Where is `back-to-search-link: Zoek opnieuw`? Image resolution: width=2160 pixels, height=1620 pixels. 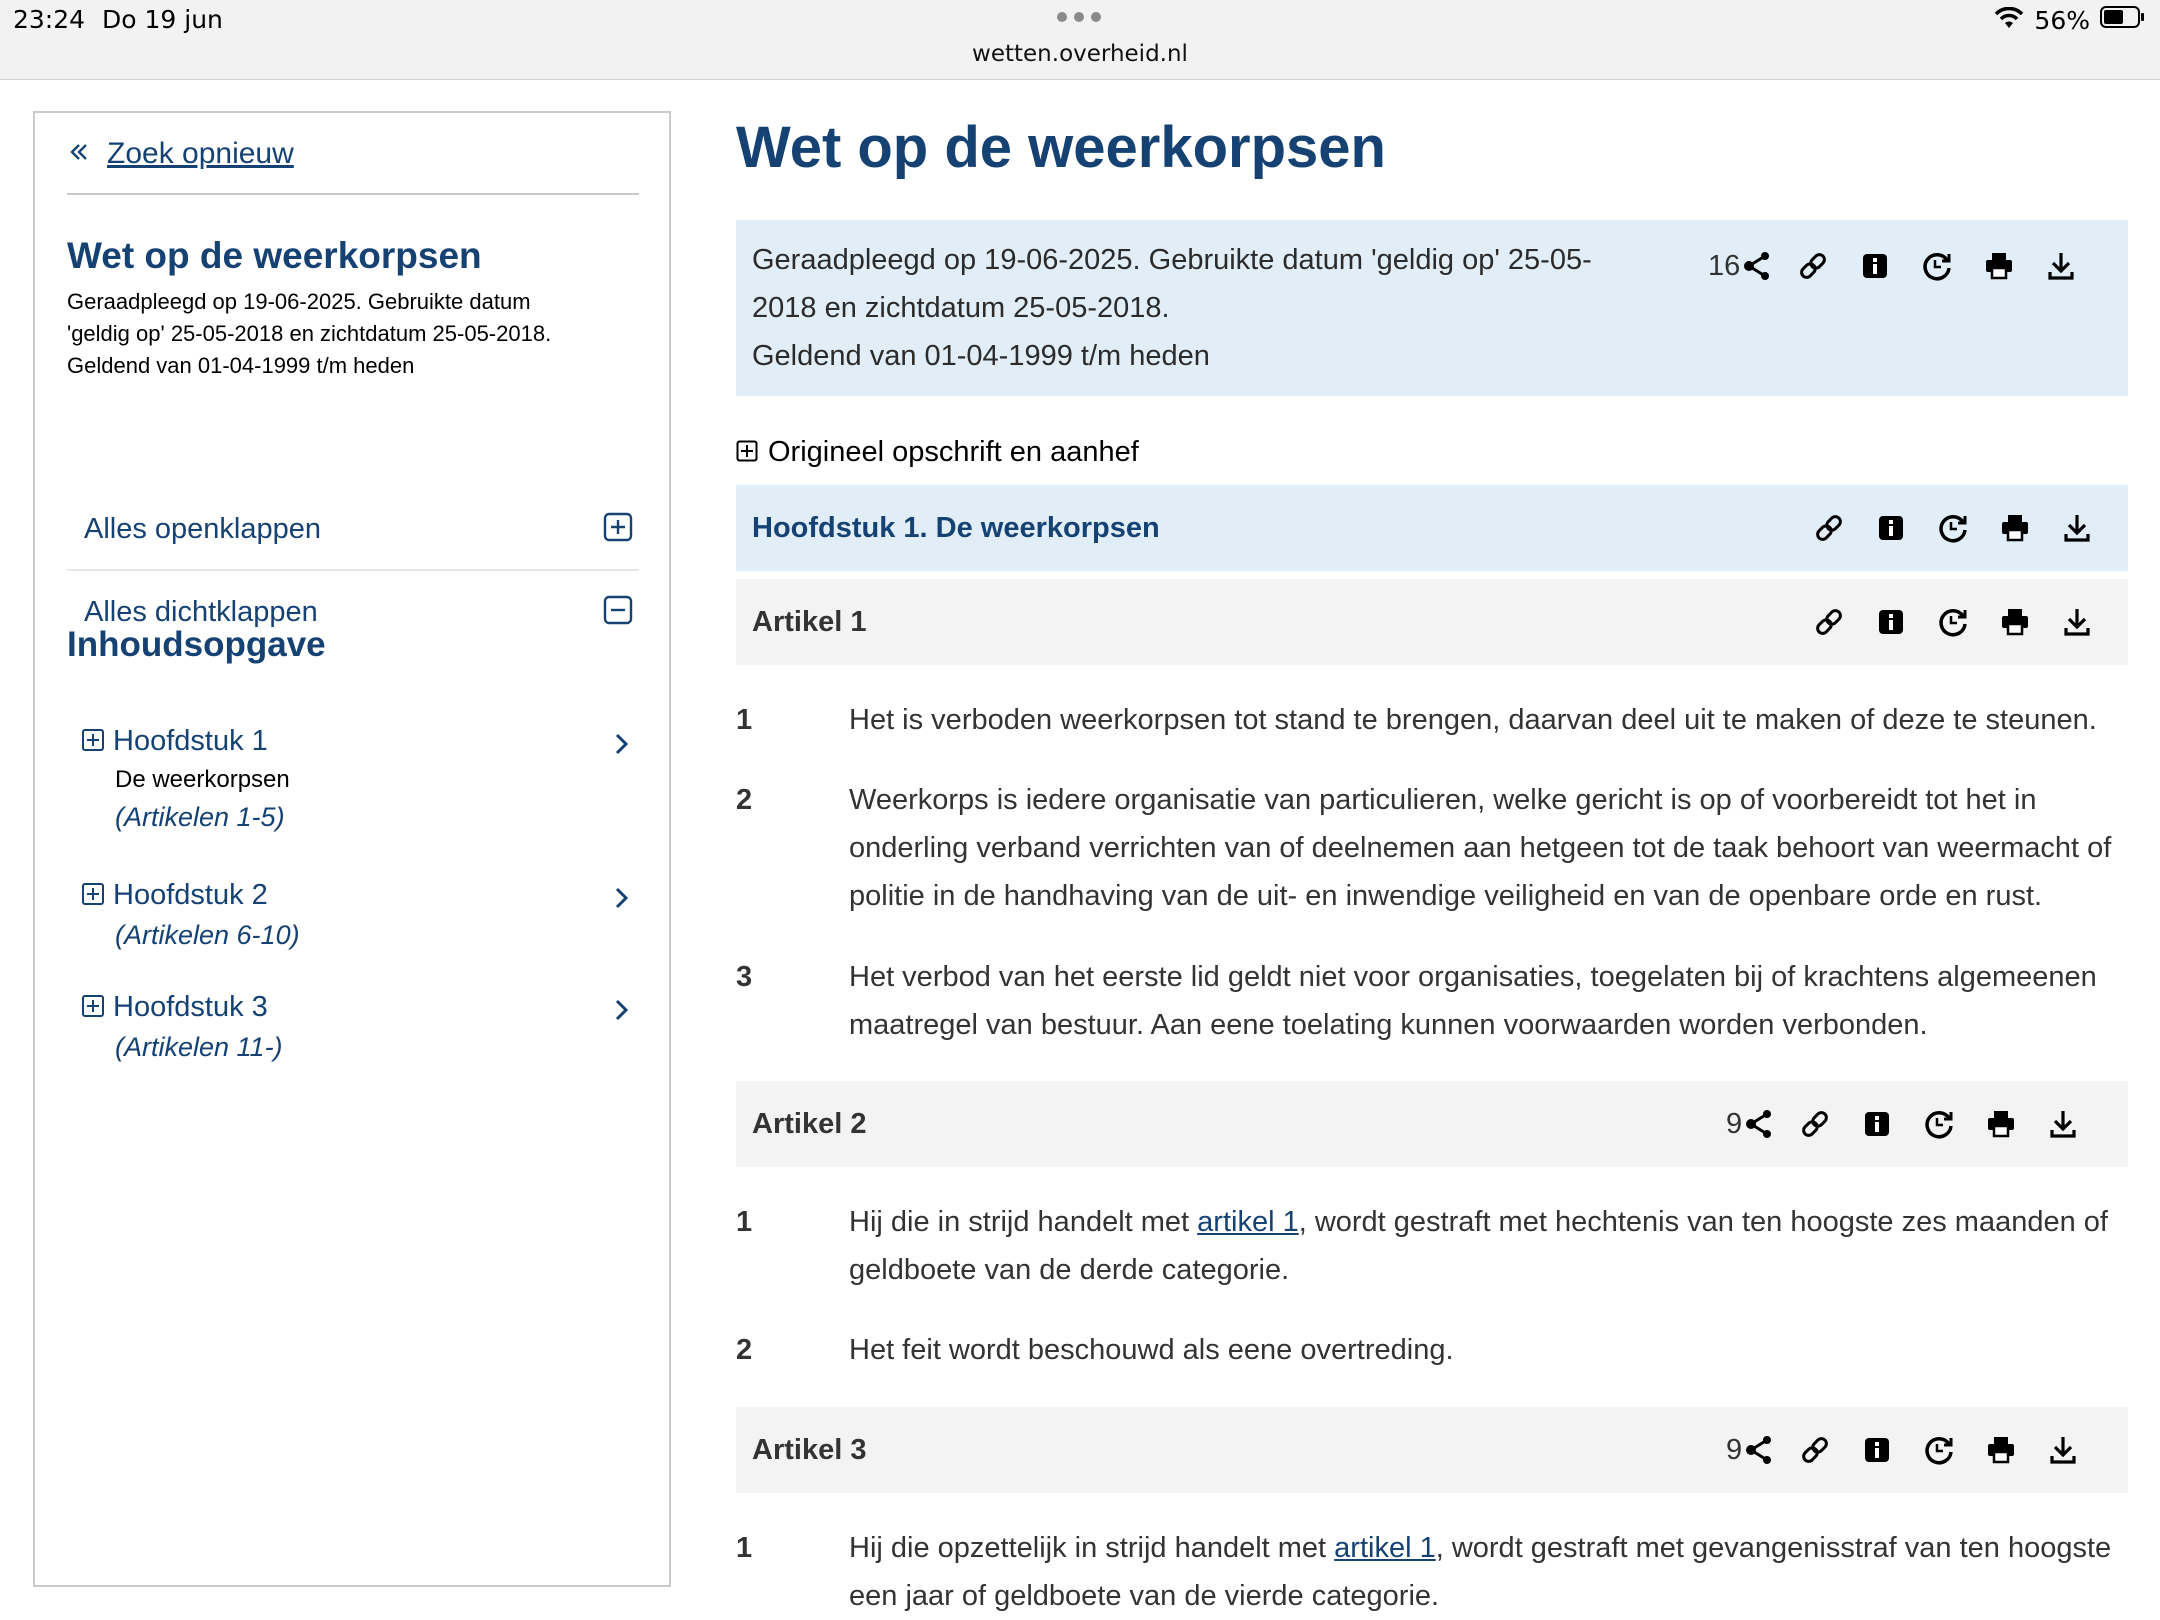 back-to-search-link: Zoek opnieuw is located at coordinates (181, 154).